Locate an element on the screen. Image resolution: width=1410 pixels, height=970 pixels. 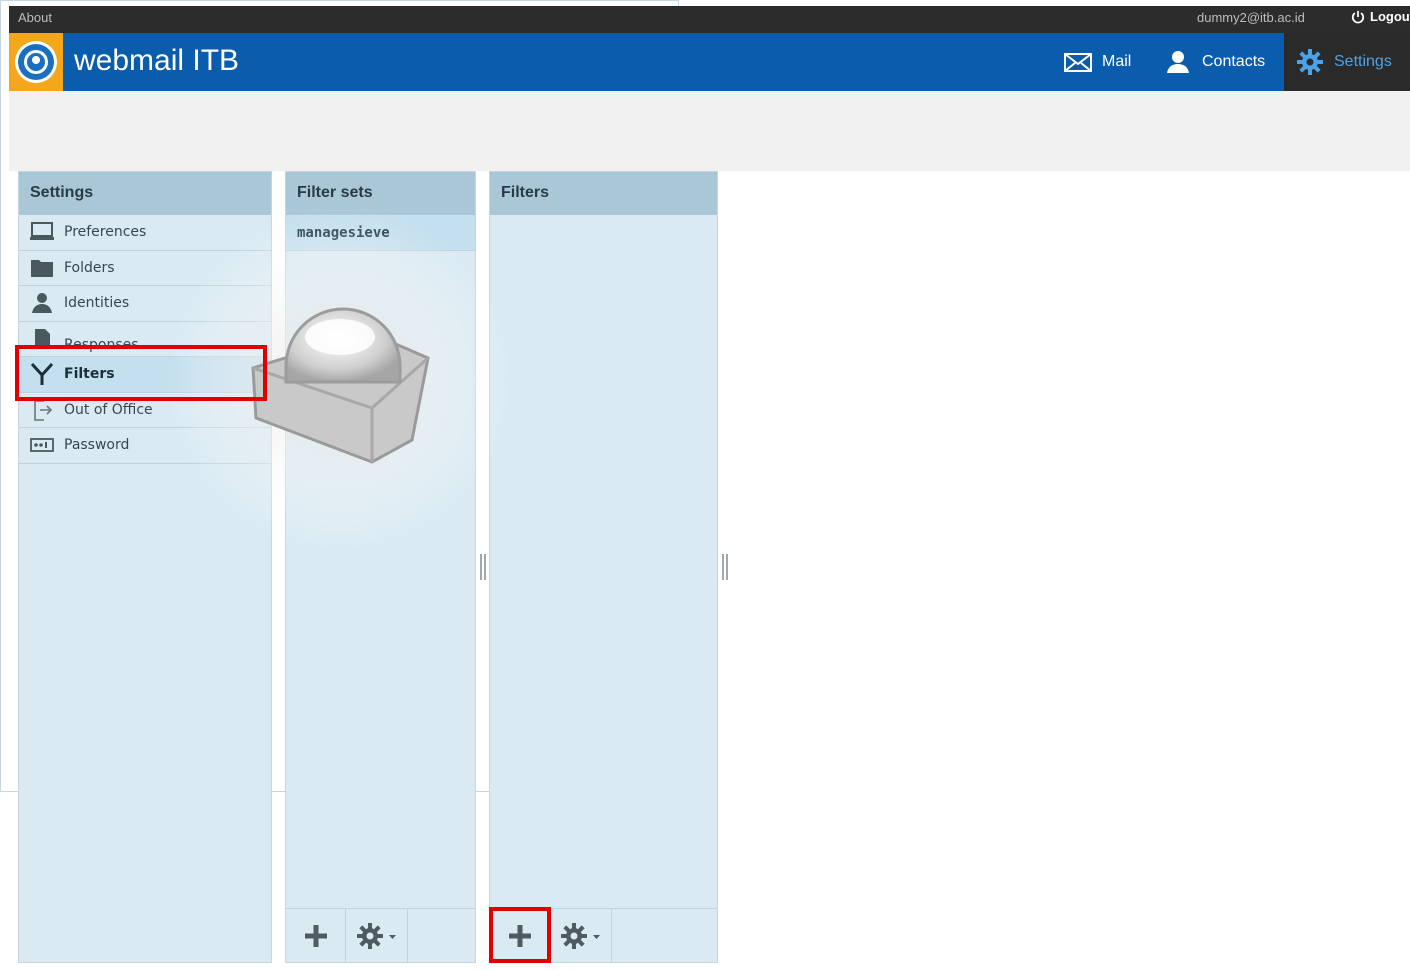
folder-icon is located at coordinates (42, 268).